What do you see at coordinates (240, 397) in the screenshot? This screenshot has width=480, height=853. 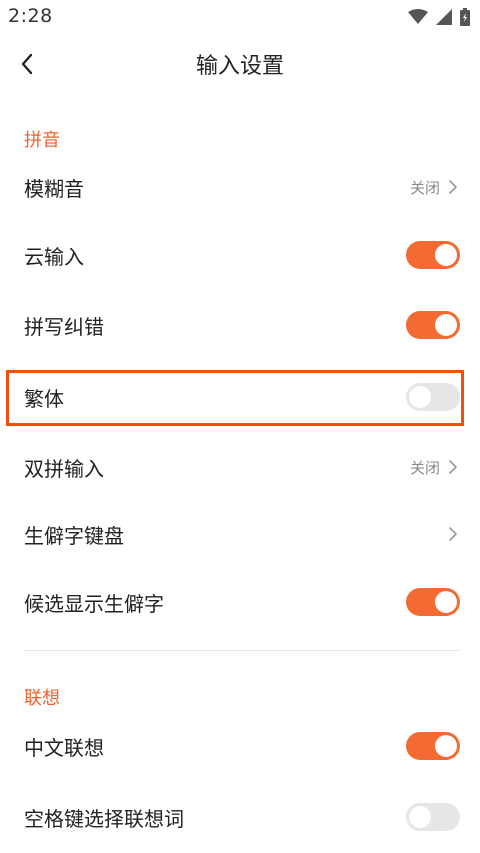 I see `setting-traditional: 繁体` at bounding box center [240, 397].